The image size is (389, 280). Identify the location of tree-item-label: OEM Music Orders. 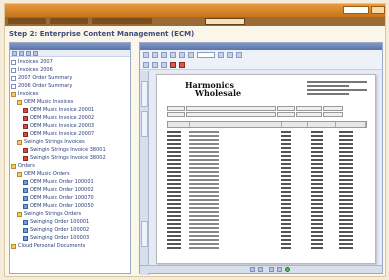
(47, 174).